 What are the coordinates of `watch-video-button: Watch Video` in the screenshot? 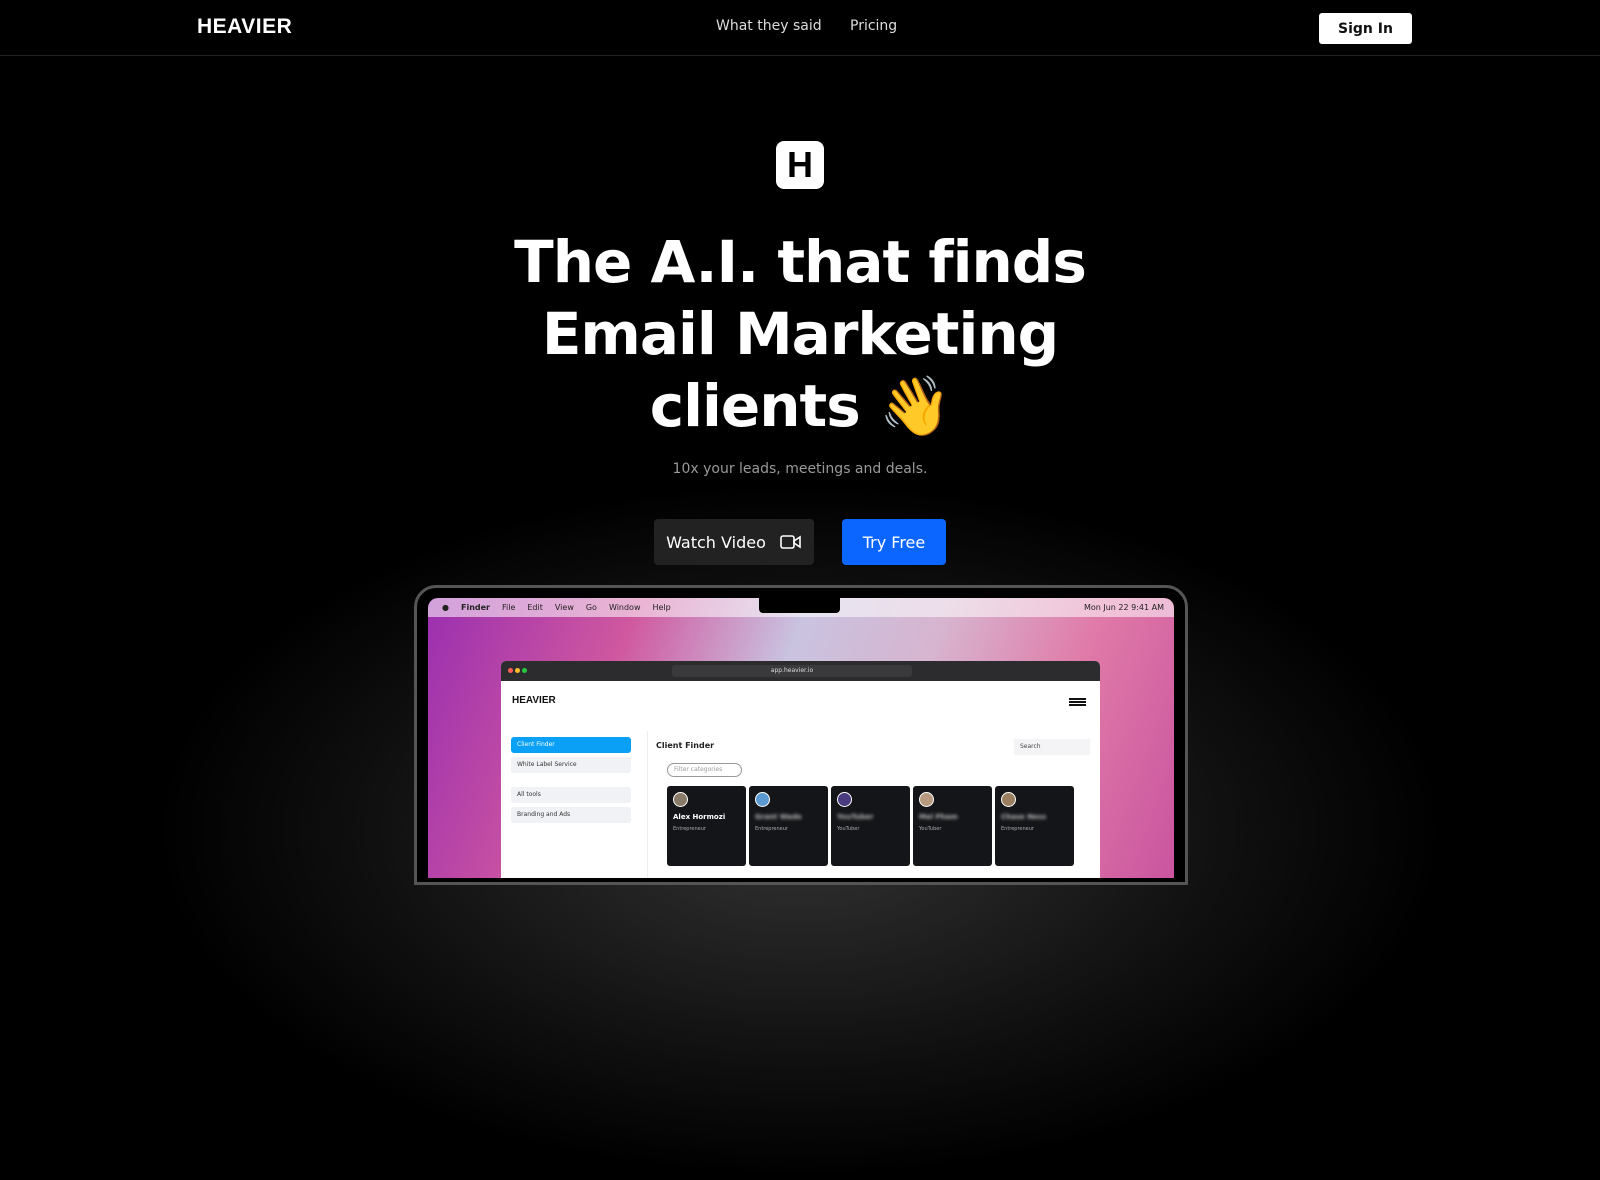 It's located at (734, 542).